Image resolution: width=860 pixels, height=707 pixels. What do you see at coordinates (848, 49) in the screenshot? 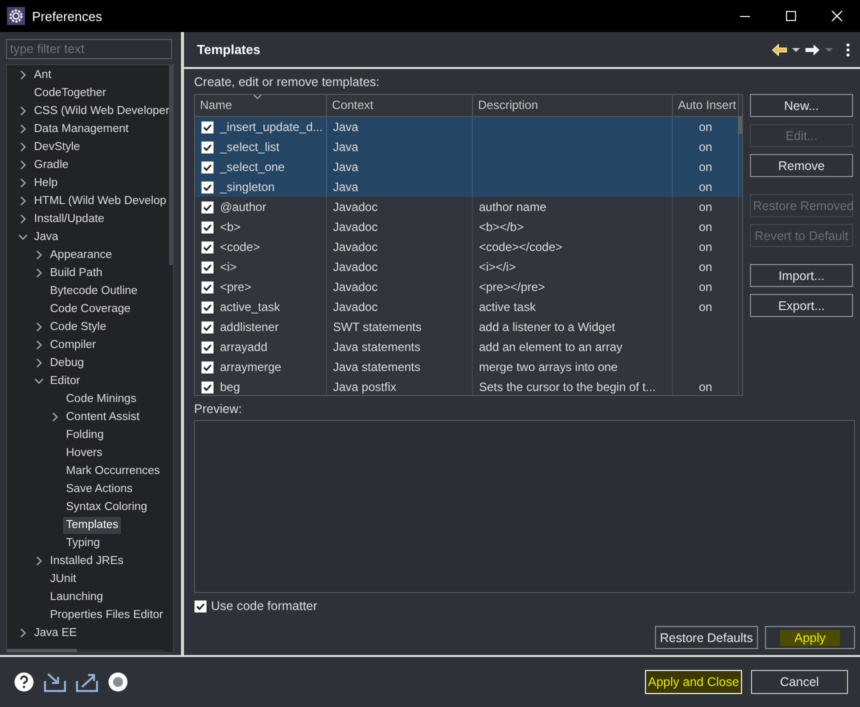
I see `more-menu-icon` at bounding box center [848, 49].